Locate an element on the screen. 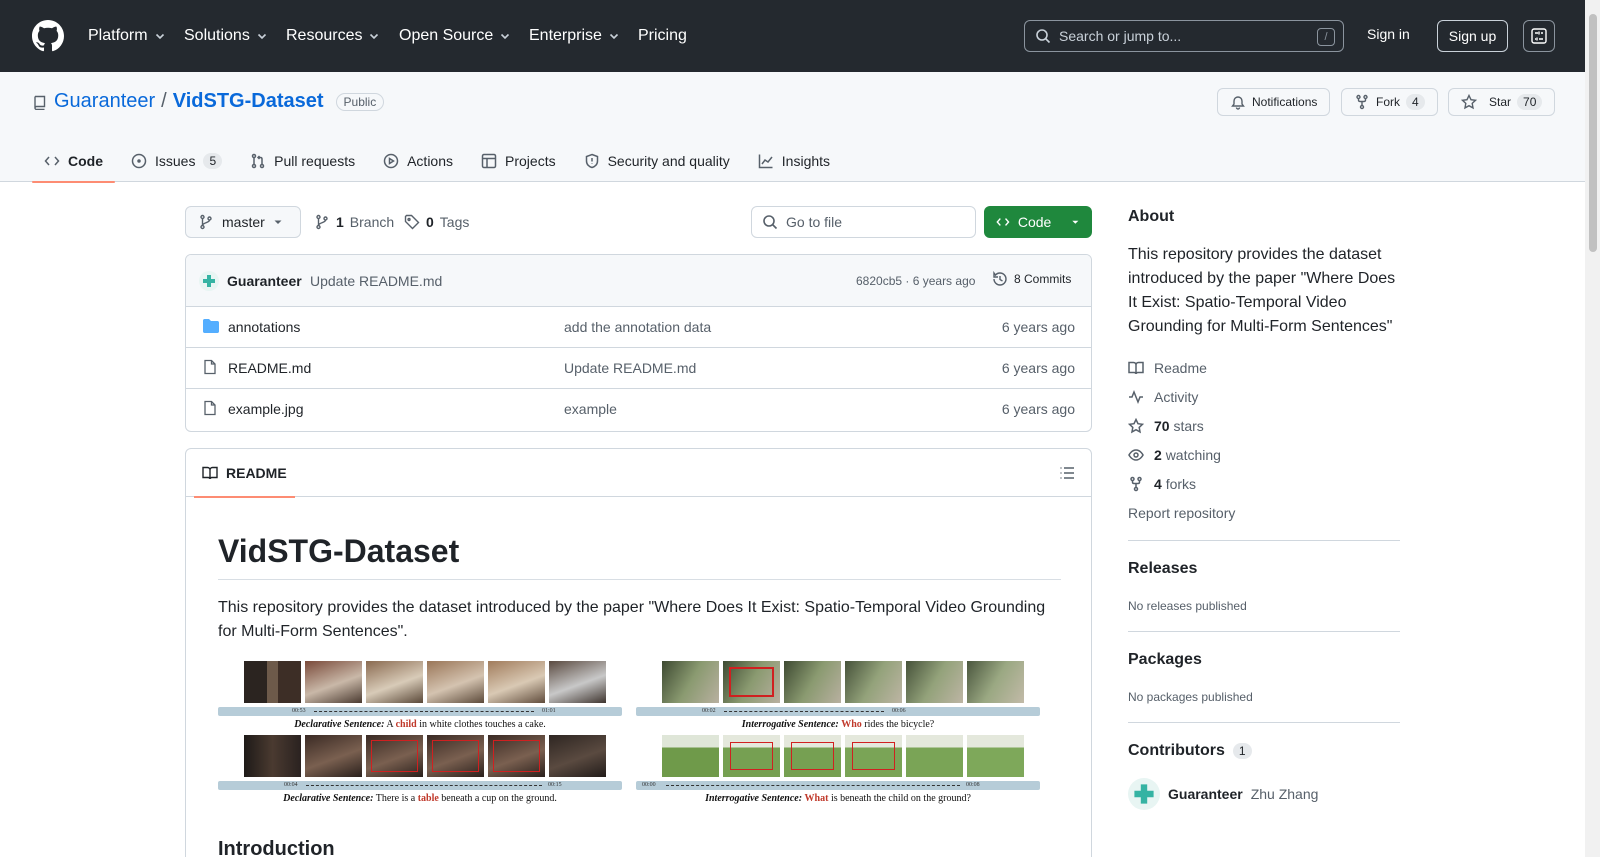 Image resolution: width=1600 pixels, height=857 pixels. outline-button is located at coordinates (1067, 473).